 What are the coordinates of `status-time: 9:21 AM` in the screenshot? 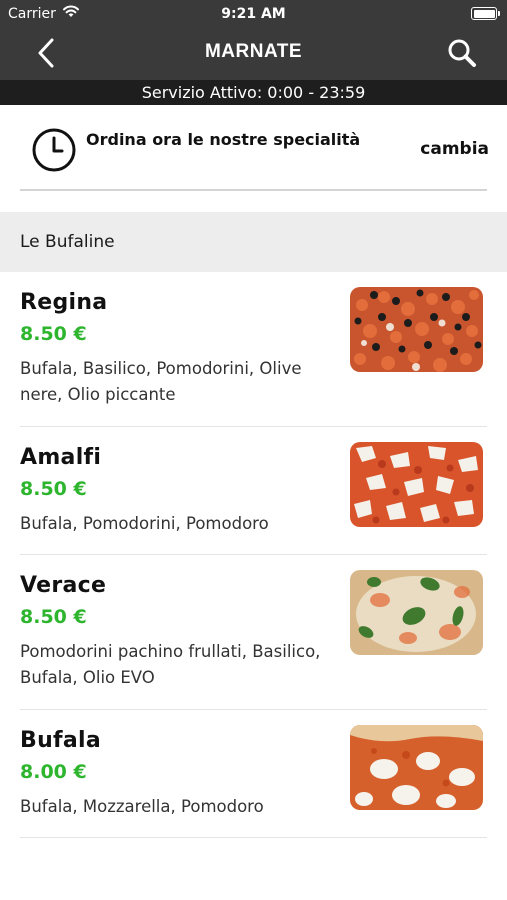 It's located at (253, 14).